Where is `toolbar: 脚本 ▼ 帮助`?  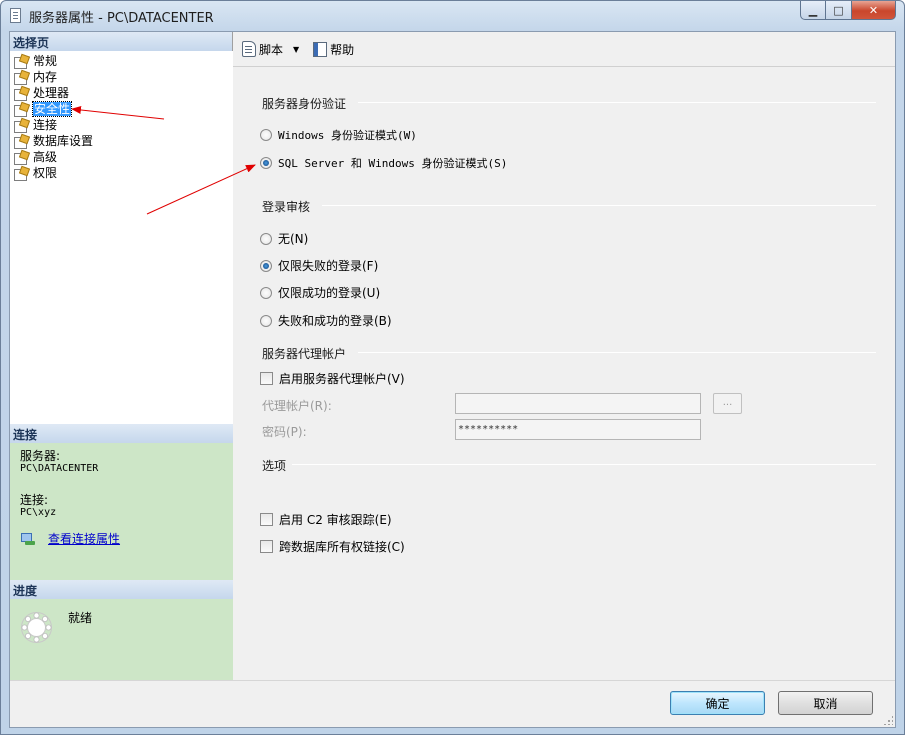
toolbar: 脚本 ▼ 帮助 is located at coordinates (564, 49).